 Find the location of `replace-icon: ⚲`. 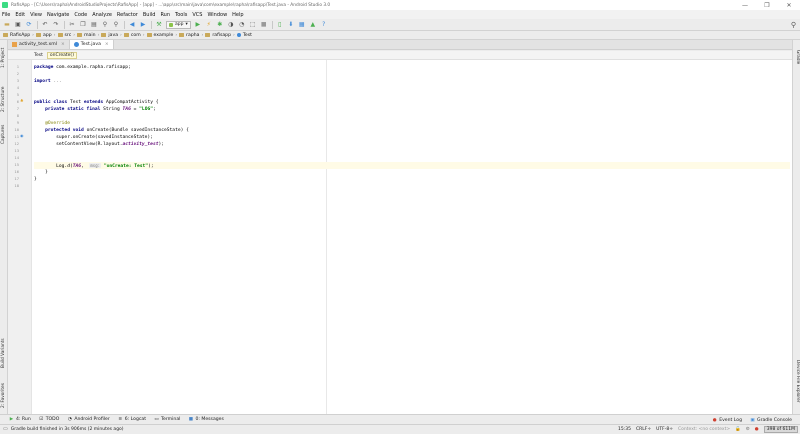

replace-icon: ⚲ is located at coordinates (116, 25).